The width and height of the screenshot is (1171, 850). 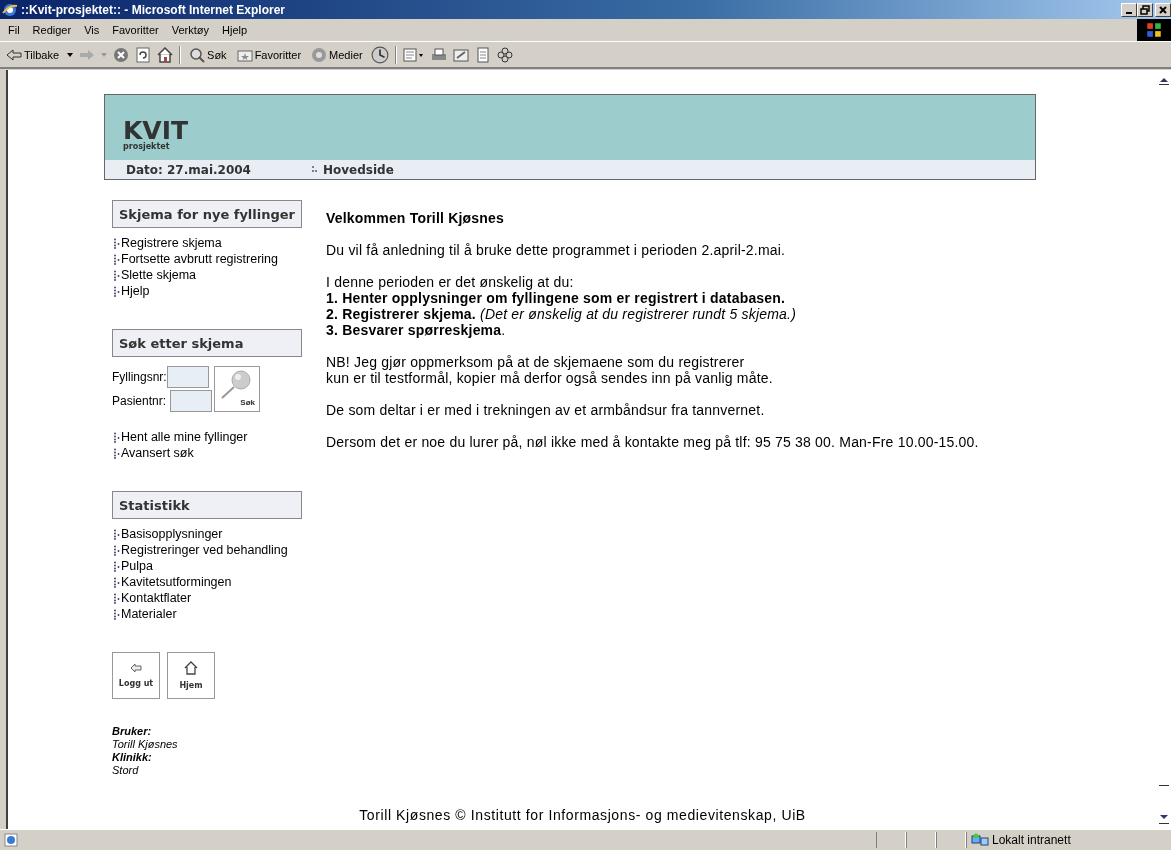 I want to click on logo-subtitle: prosjektet, so click(x=146, y=146).